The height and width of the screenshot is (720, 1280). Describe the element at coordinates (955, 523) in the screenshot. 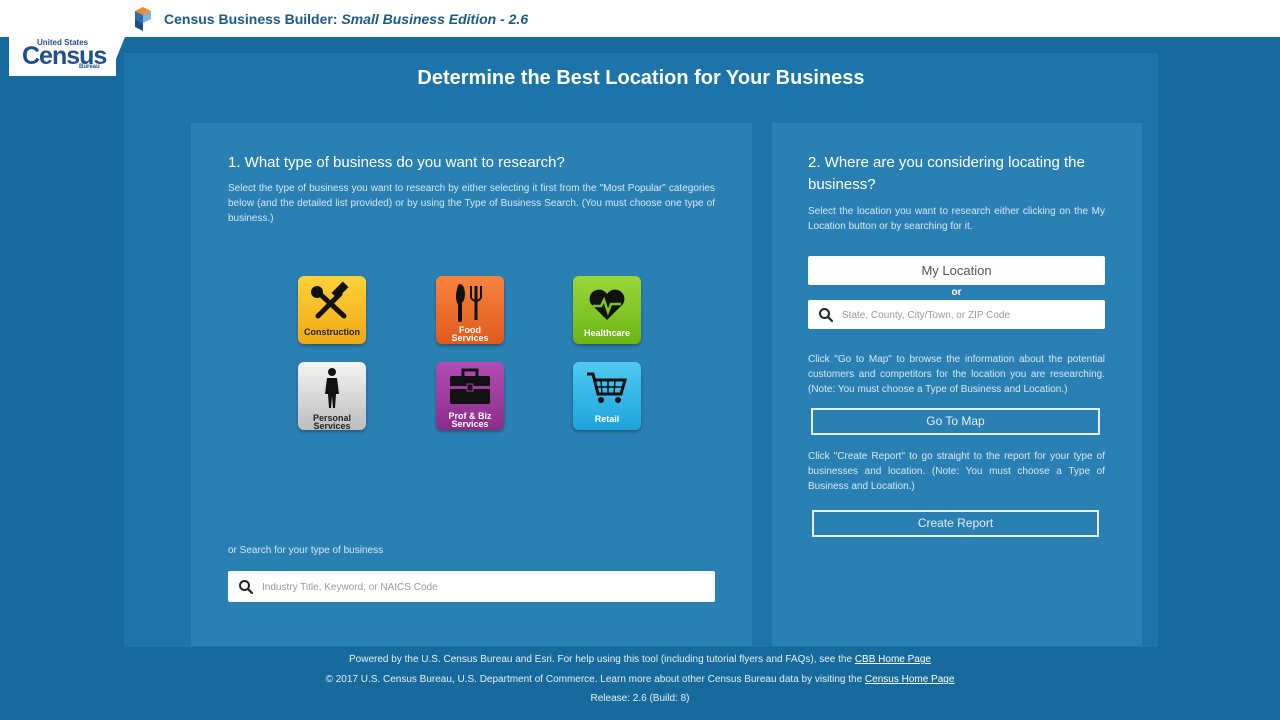

I see `create-report-button: Create Report` at that location.